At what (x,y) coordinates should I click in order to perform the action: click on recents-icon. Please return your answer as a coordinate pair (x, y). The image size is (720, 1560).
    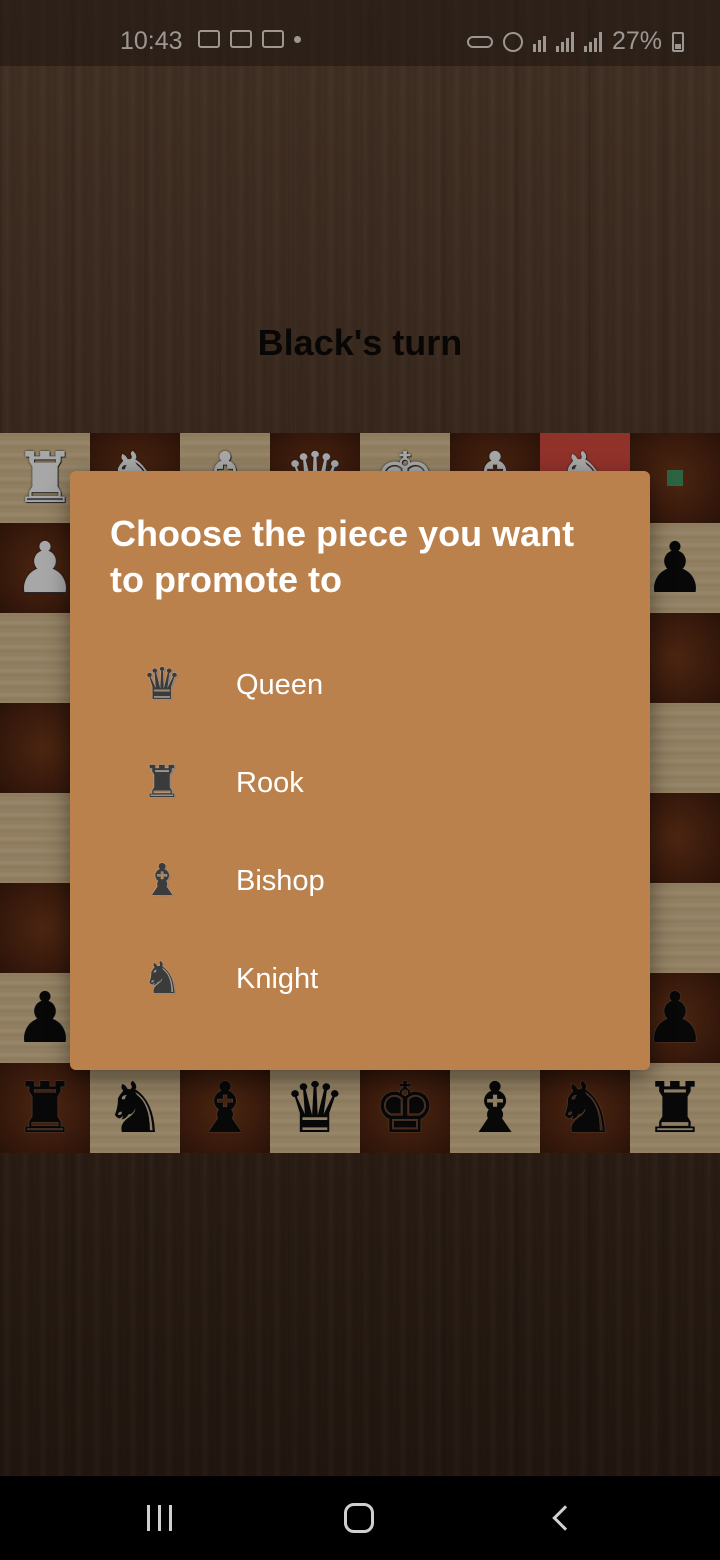
    Looking at the image, I should click on (159, 1518).